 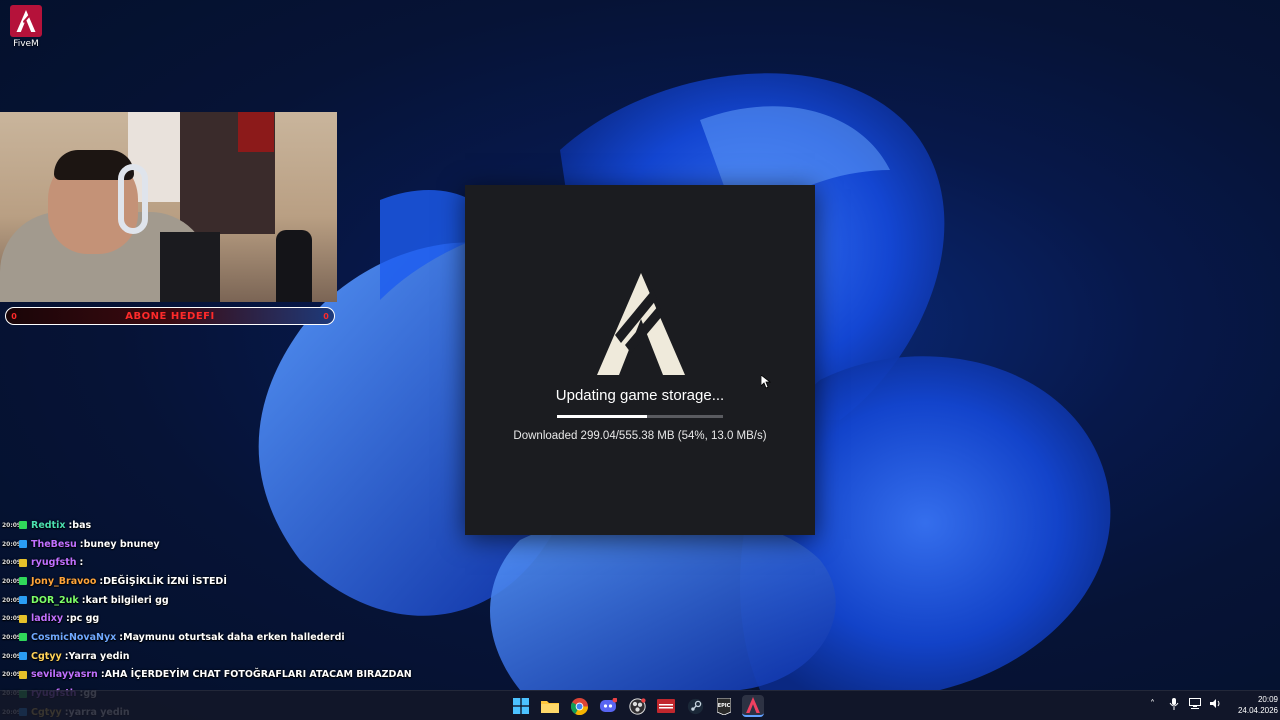 What do you see at coordinates (47, 618) in the screenshot?
I see `chat-username: ladixy` at bounding box center [47, 618].